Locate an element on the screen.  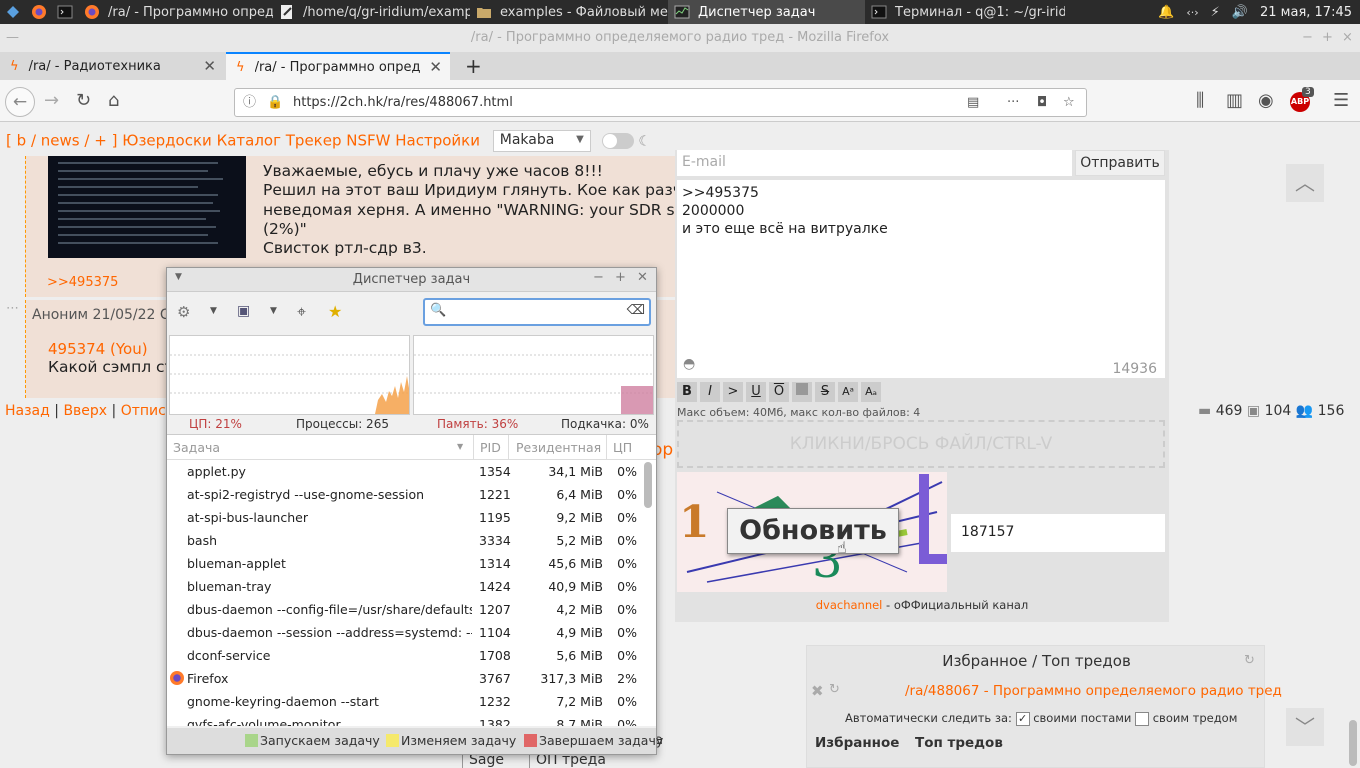
panel-task-taskmanager: Диспетчер задач is located at coordinates (766, 12).